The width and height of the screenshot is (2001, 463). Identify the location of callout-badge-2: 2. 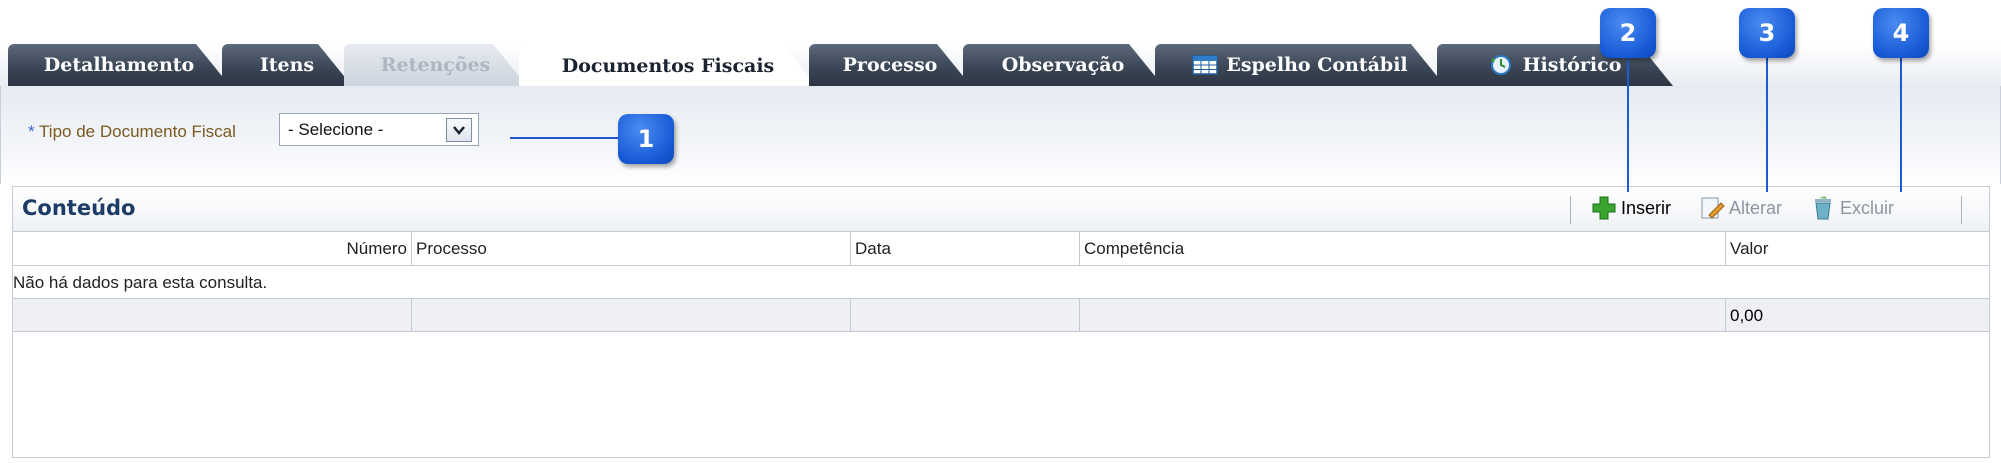
(1628, 33).